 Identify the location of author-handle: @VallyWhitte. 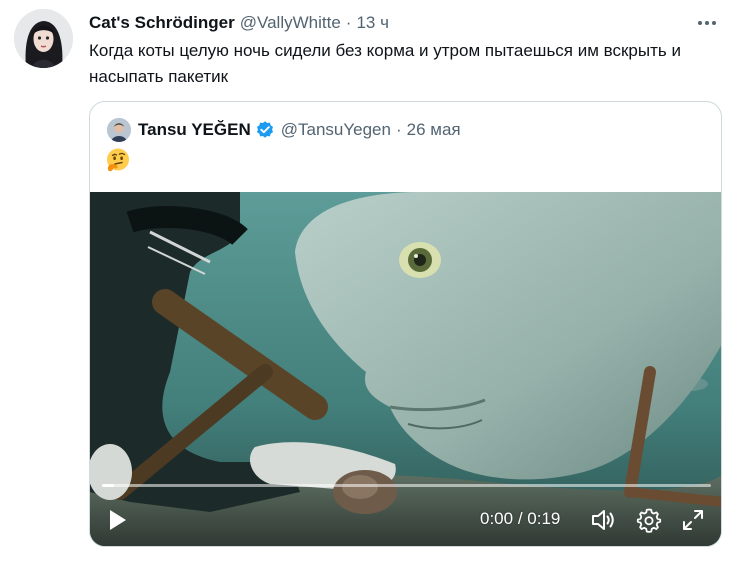
(290, 23).